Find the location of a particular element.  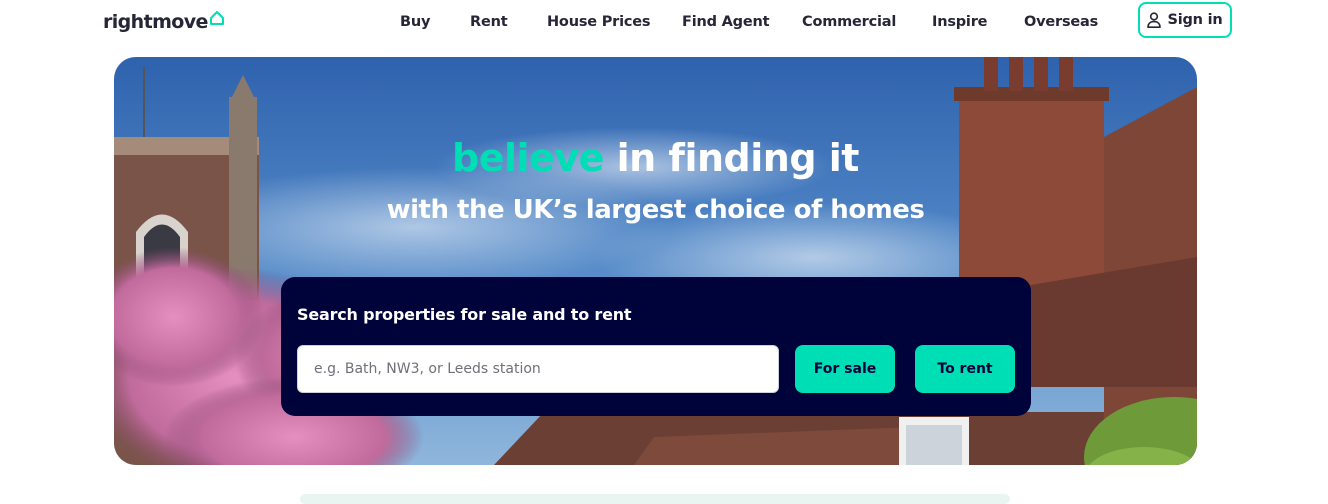

hero-headline: believe in finding it is located at coordinates (655, 158).